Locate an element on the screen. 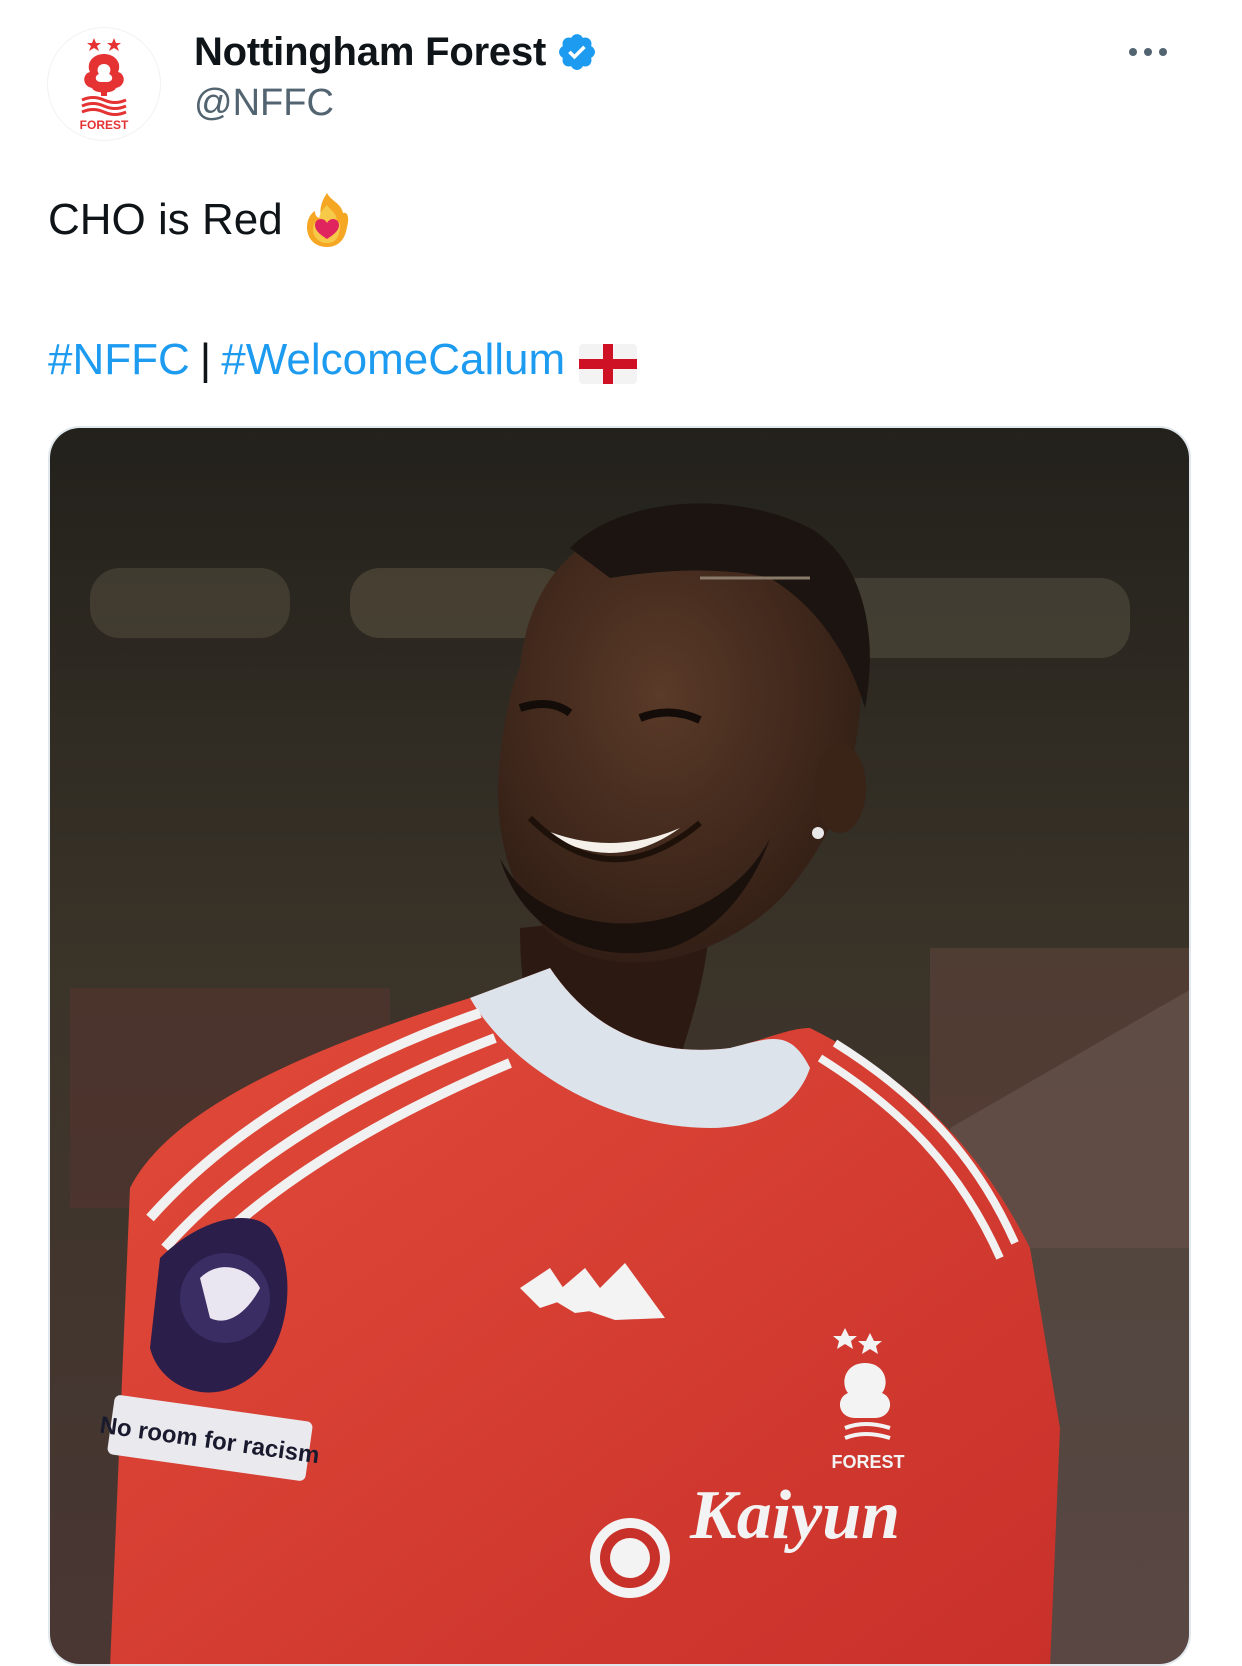 Image resolution: width=1242 pixels, height=1666 pixels. tweet-text: CHO is Red is located at coordinates (200, 220).